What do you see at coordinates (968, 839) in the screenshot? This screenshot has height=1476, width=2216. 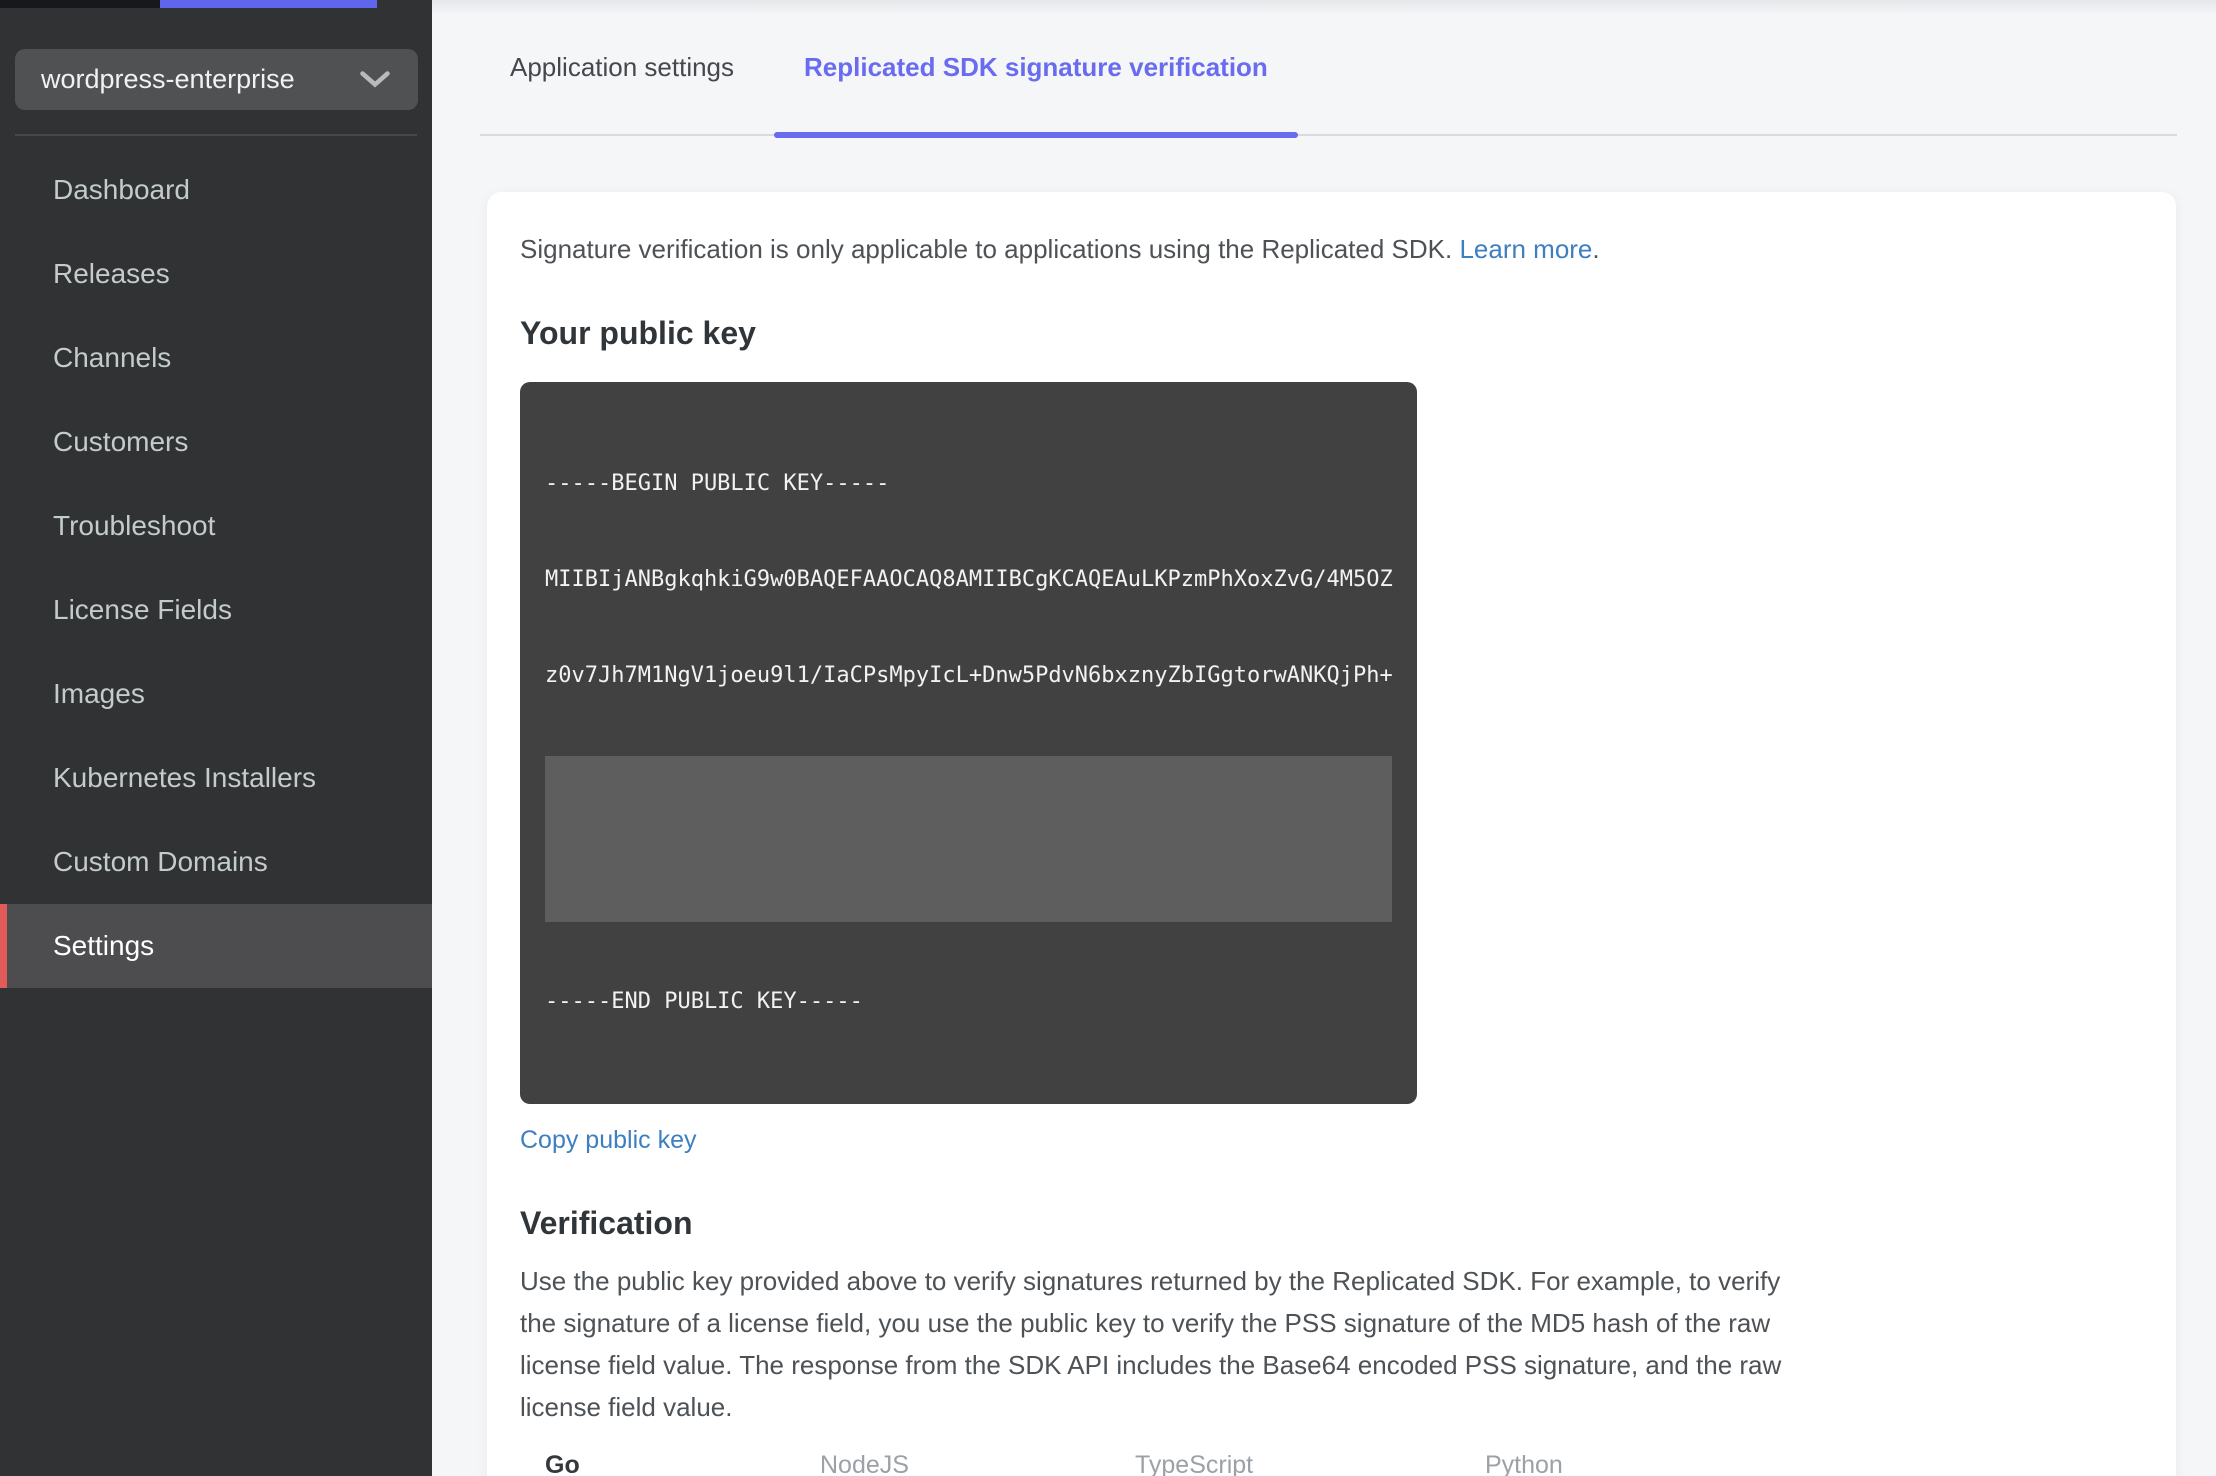 I see `redacted-key-region` at bounding box center [968, 839].